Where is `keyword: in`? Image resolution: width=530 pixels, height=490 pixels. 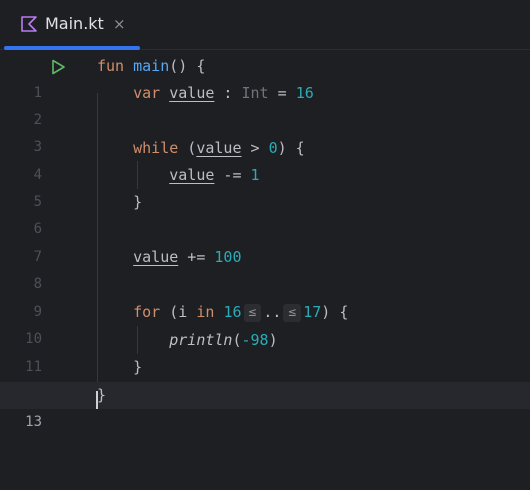
keyword: in is located at coordinates (205, 312).